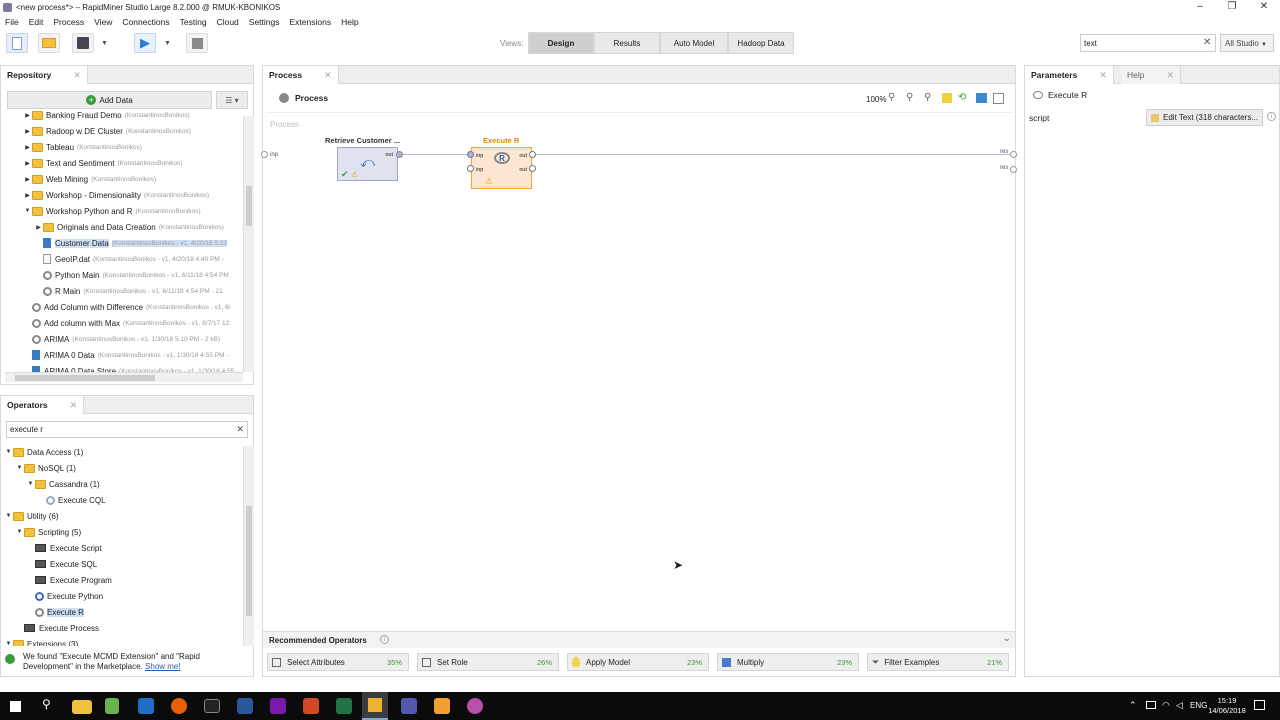 This screenshot has width=1280, height=720. I want to click on save-dropdown-icon: ▼, so click(104, 43).